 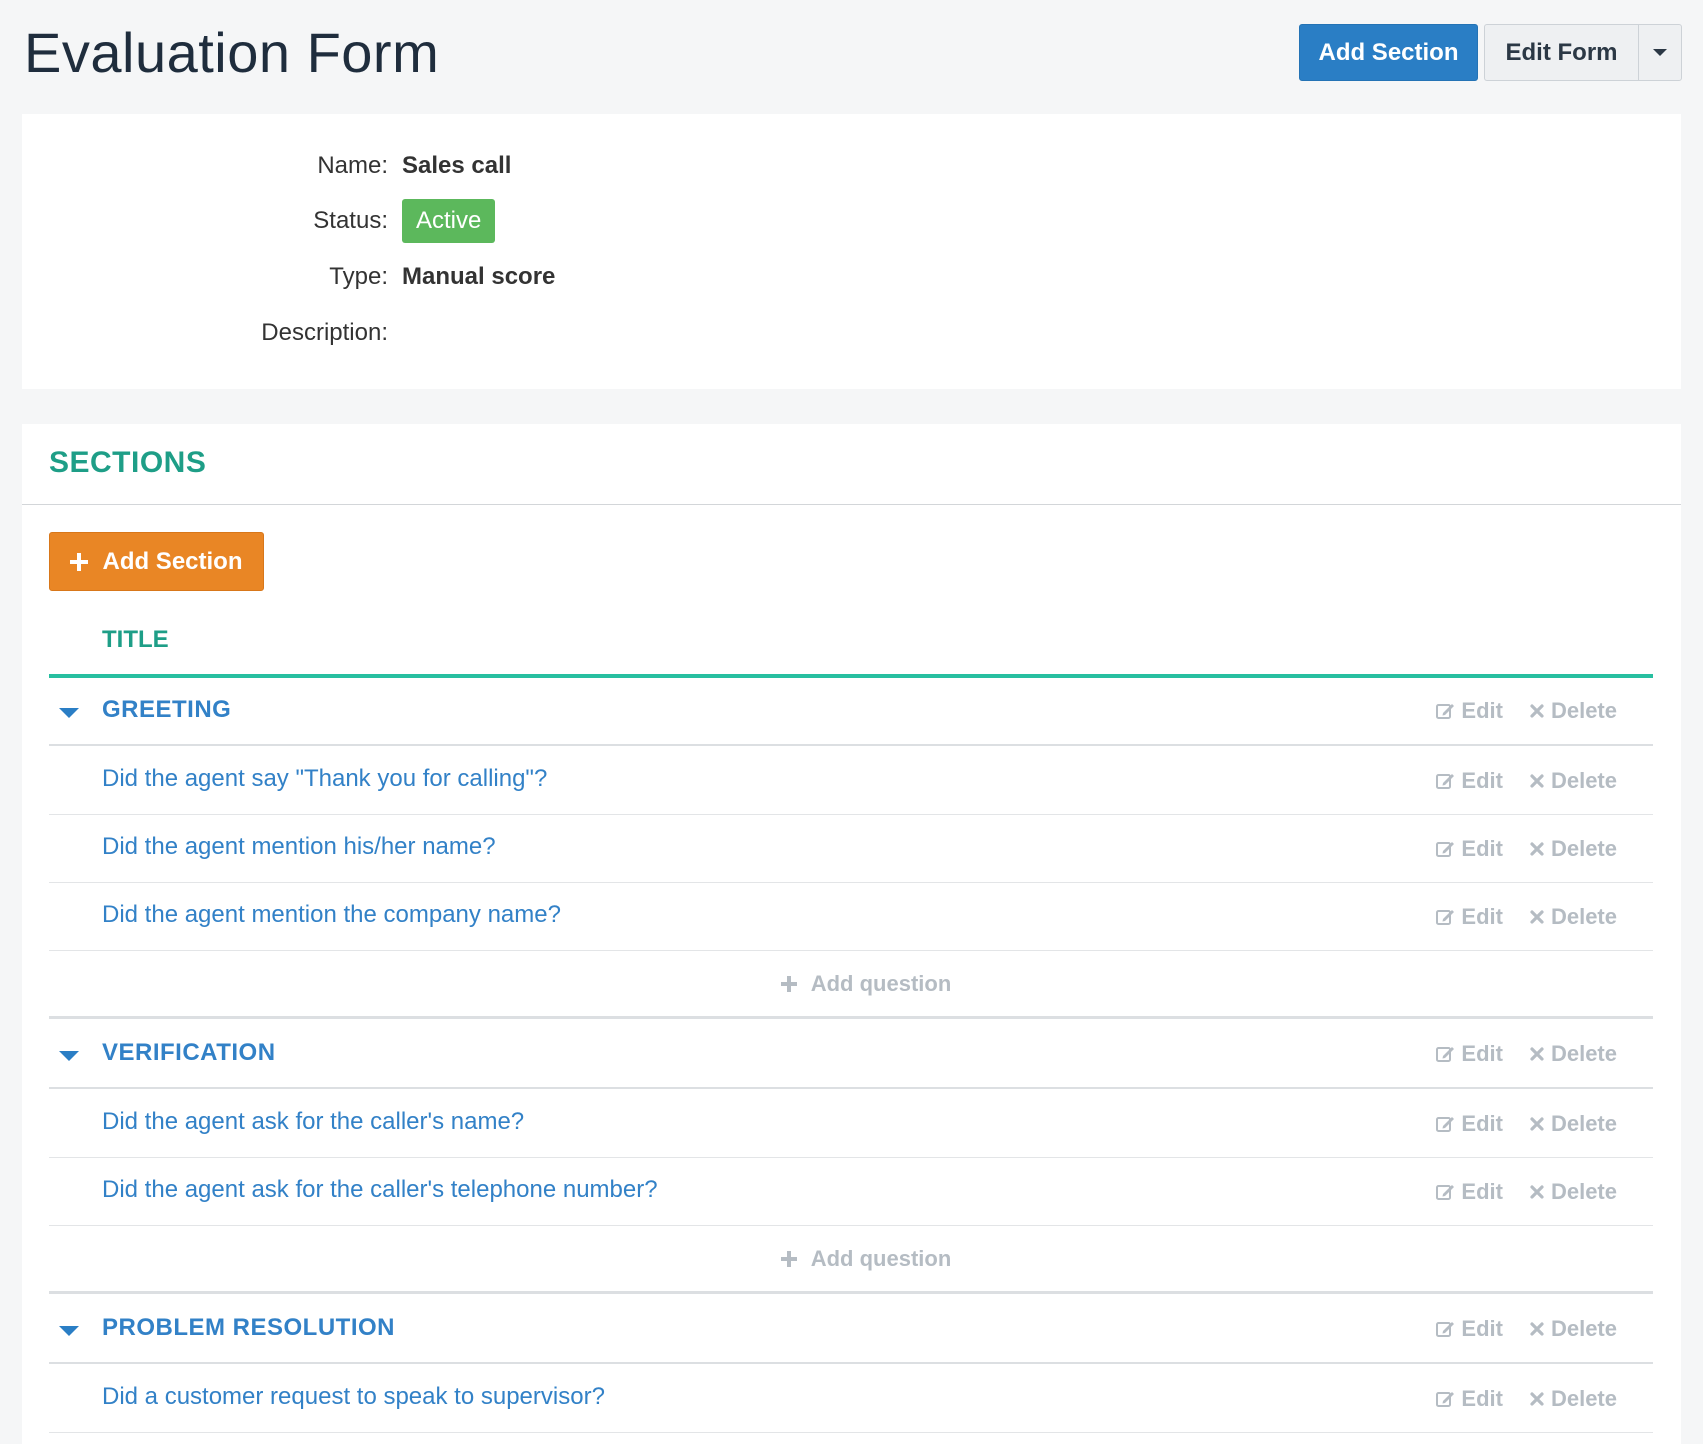 What do you see at coordinates (350, 220) in the screenshot?
I see `status-label: Status:` at bounding box center [350, 220].